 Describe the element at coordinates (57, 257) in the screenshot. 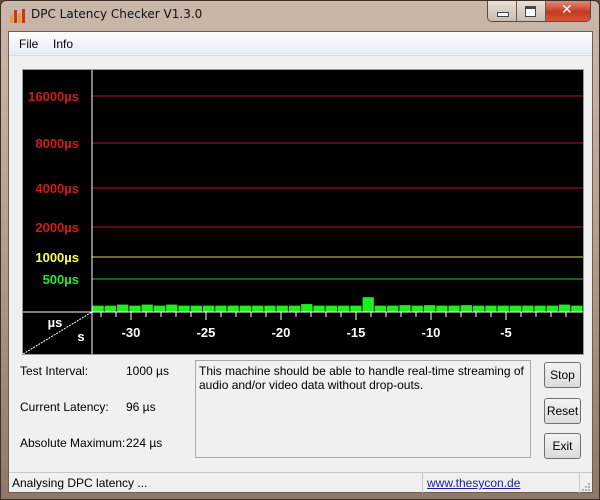

I see `y-tick-label: 1000µs` at that location.